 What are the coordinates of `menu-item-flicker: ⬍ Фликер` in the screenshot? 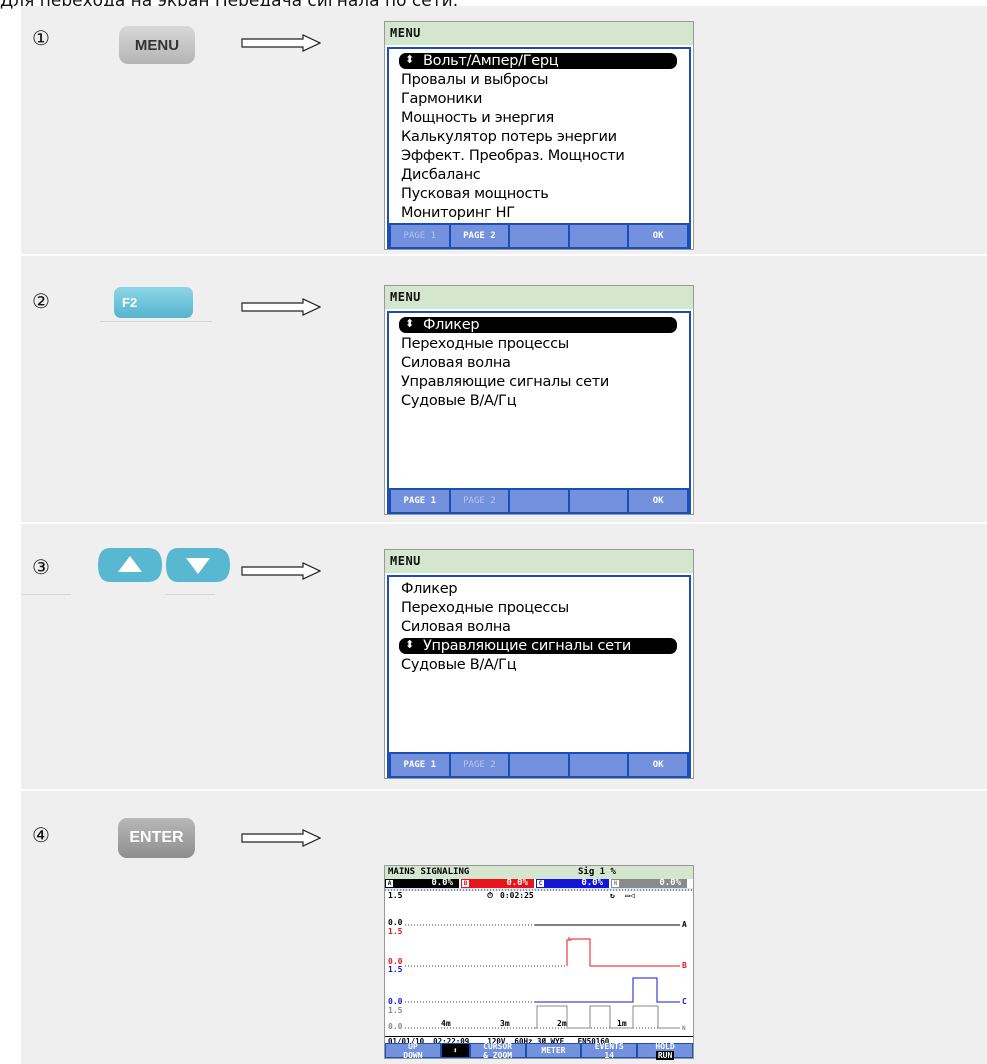 It's located at (538, 325).